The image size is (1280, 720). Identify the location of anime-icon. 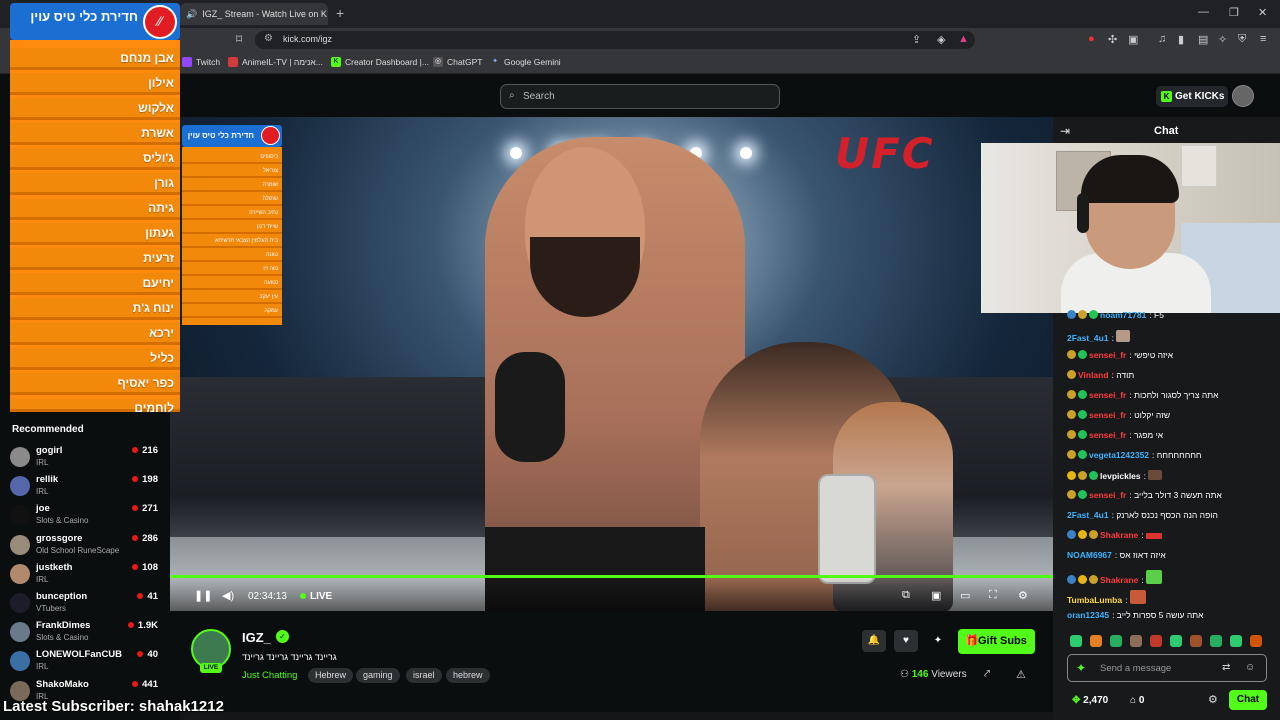
(233, 62).